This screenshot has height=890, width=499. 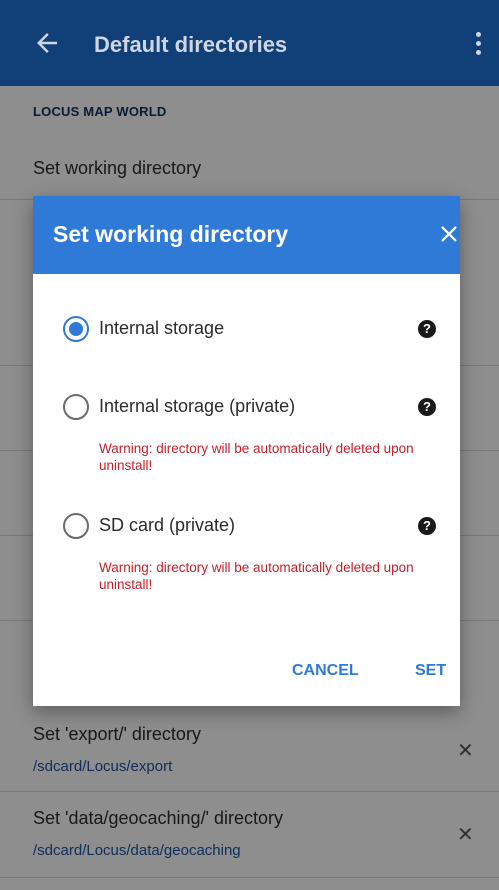 What do you see at coordinates (76, 329) in the screenshot?
I see `radio-button-checked` at bounding box center [76, 329].